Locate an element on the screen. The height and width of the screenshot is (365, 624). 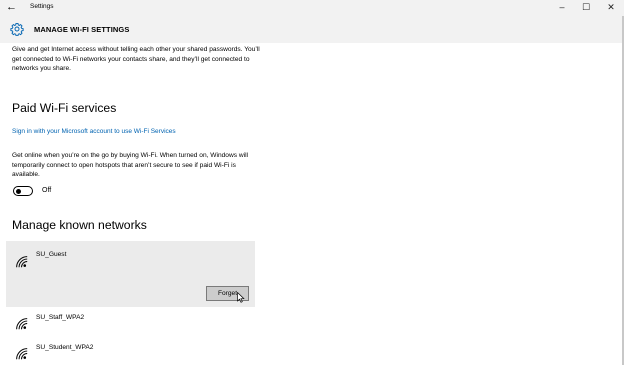
maximize-button: ☐ is located at coordinates (586, 8).